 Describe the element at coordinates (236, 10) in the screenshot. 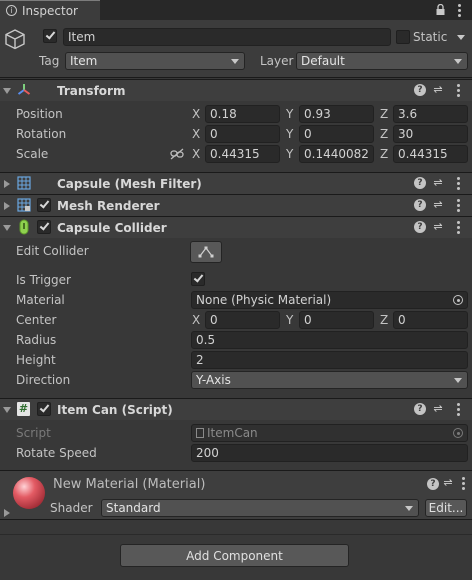

I see `inspector-tab-bar: i Inspector` at that location.